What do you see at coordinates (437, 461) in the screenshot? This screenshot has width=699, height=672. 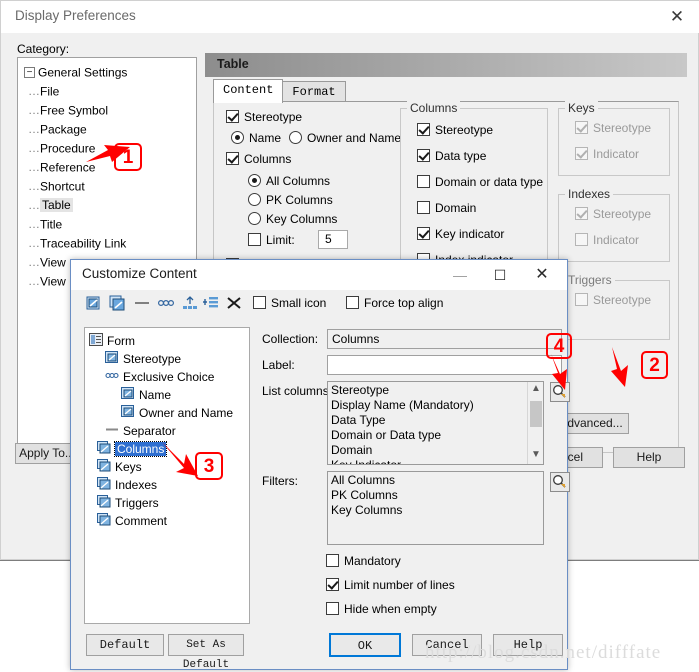 I see `list-item: Key Indicator` at bounding box center [437, 461].